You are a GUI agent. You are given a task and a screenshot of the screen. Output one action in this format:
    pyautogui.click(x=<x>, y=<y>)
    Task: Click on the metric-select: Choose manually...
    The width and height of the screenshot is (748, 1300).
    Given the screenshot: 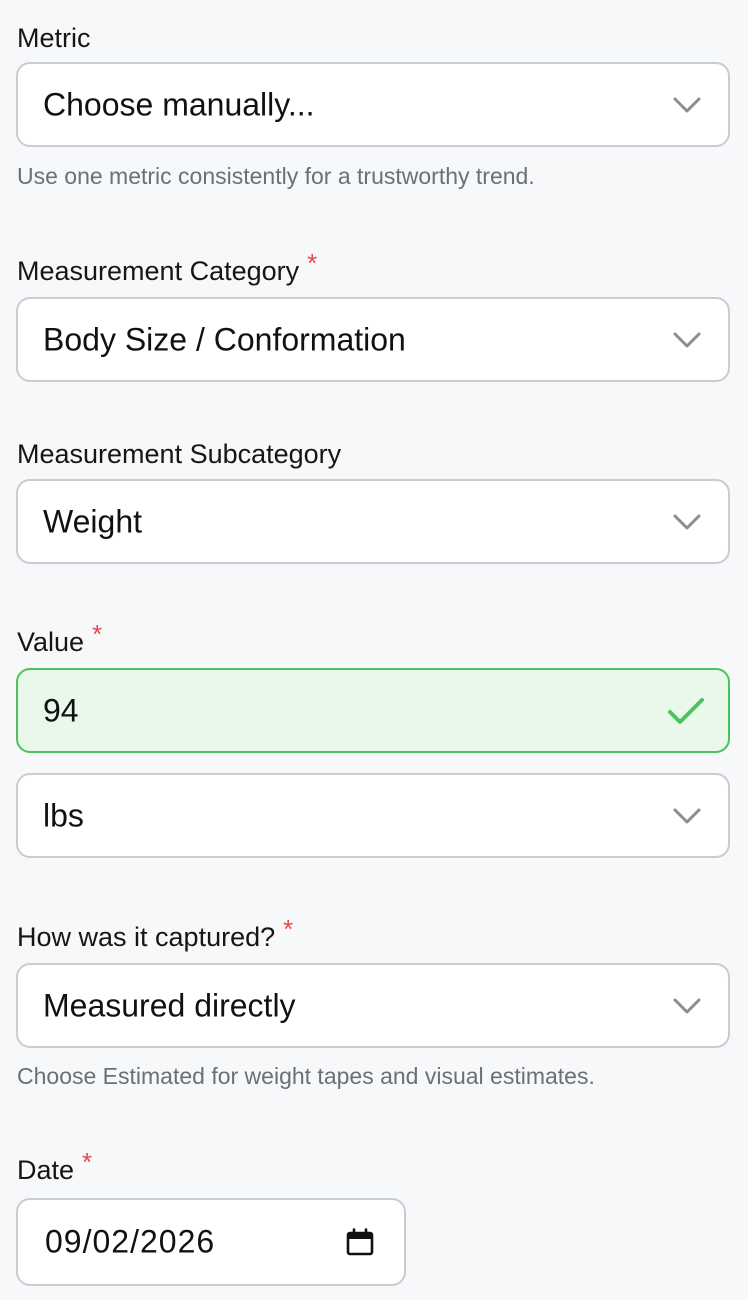 What is the action you would take?
    pyautogui.click(x=373, y=104)
    